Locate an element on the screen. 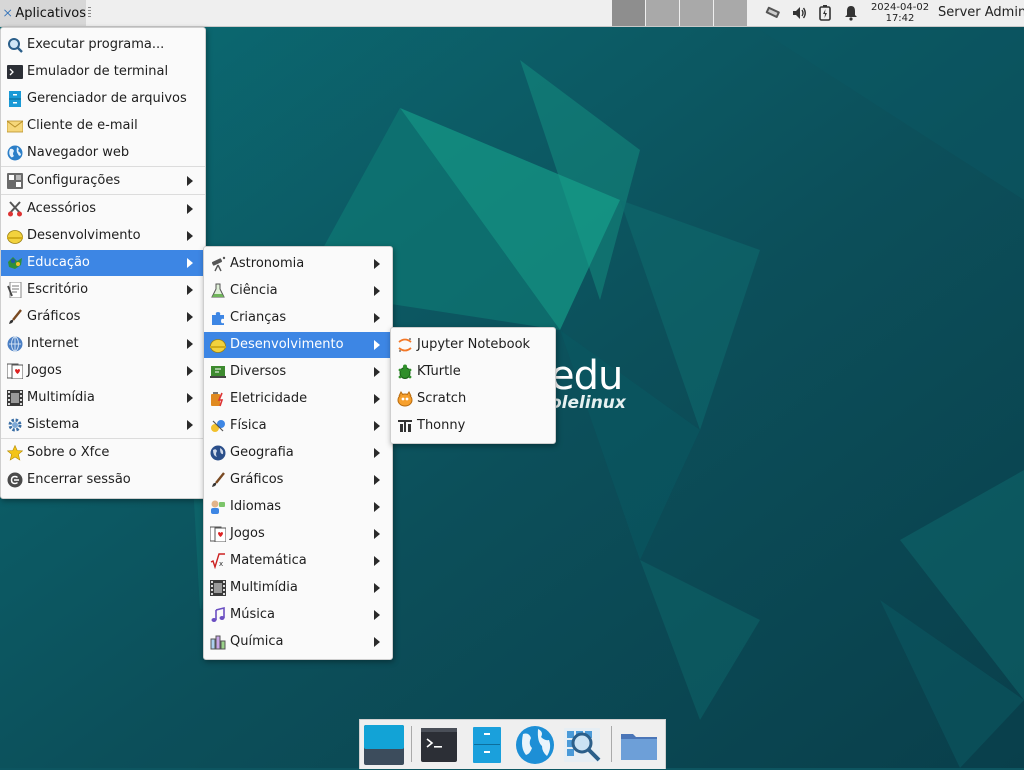 The height and width of the screenshot is (770, 1024). menu-item-emulador-de-terminal: Emulador de terminal is located at coordinates (103, 72).